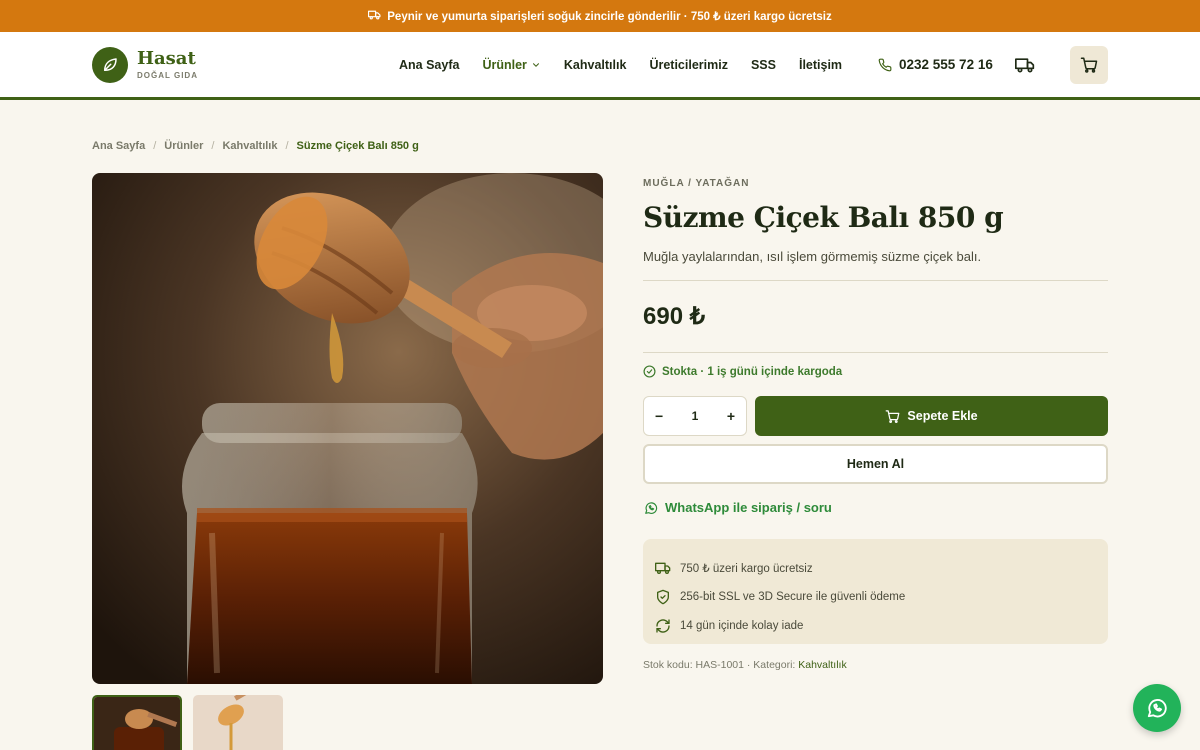  I want to click on feature-item: 750 ₺ üzeri kargo ücretsiz, so click(875, 567).